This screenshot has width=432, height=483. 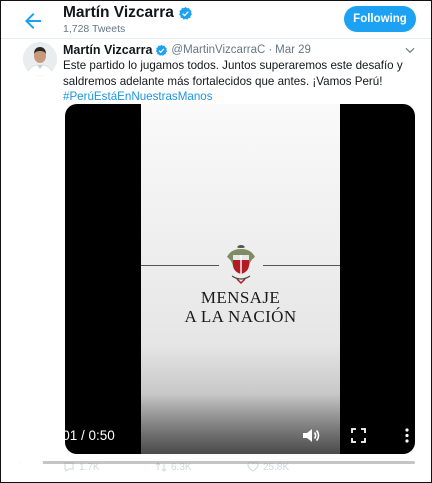 What do you see at coordinates (311, 435) in the screenshot?
I see `volume-icon` at bounding box center [311, 435].